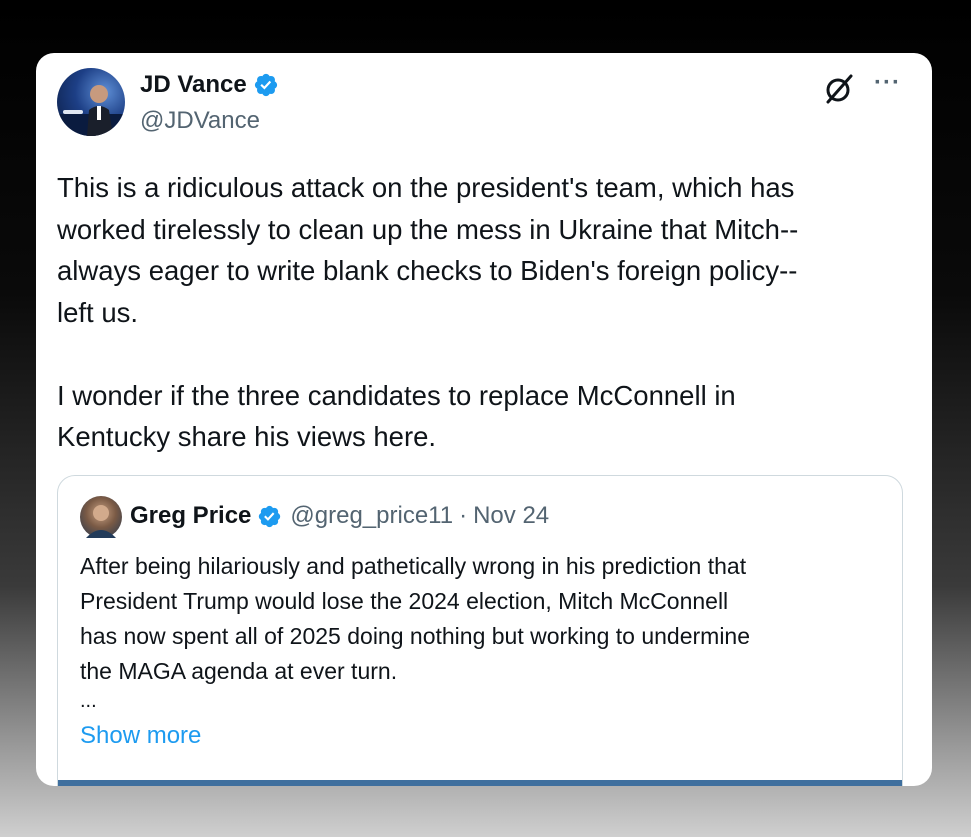 This screenshot has width=971, height=837. I want to click on author-name: JD Vance, so click(193, 85).